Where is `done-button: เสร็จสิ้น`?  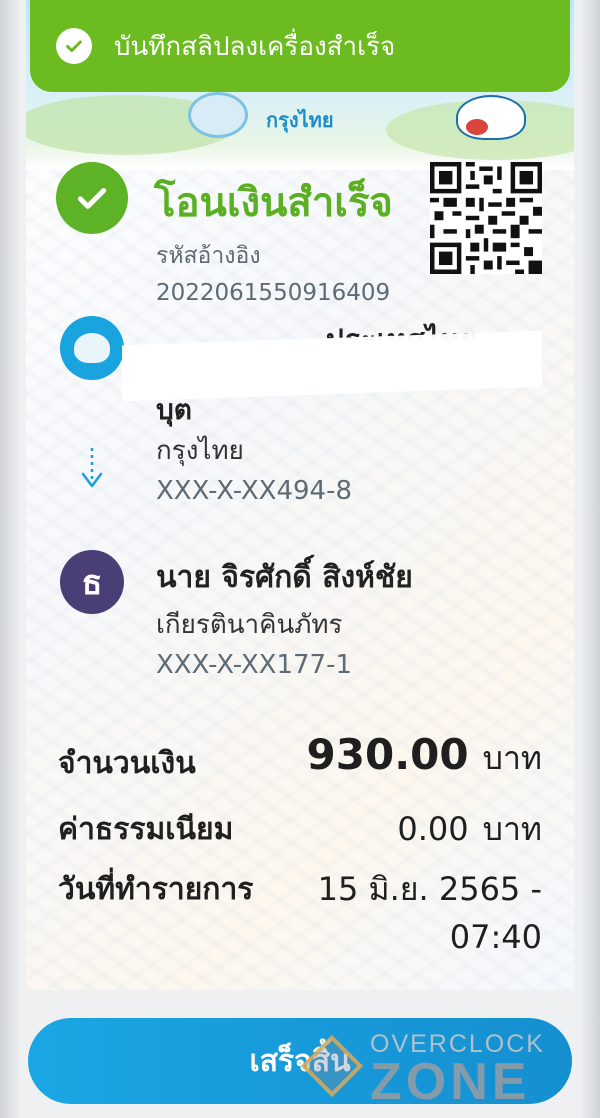
done-button: เสร็จสิ้น is located at coordinates (300, 1061).